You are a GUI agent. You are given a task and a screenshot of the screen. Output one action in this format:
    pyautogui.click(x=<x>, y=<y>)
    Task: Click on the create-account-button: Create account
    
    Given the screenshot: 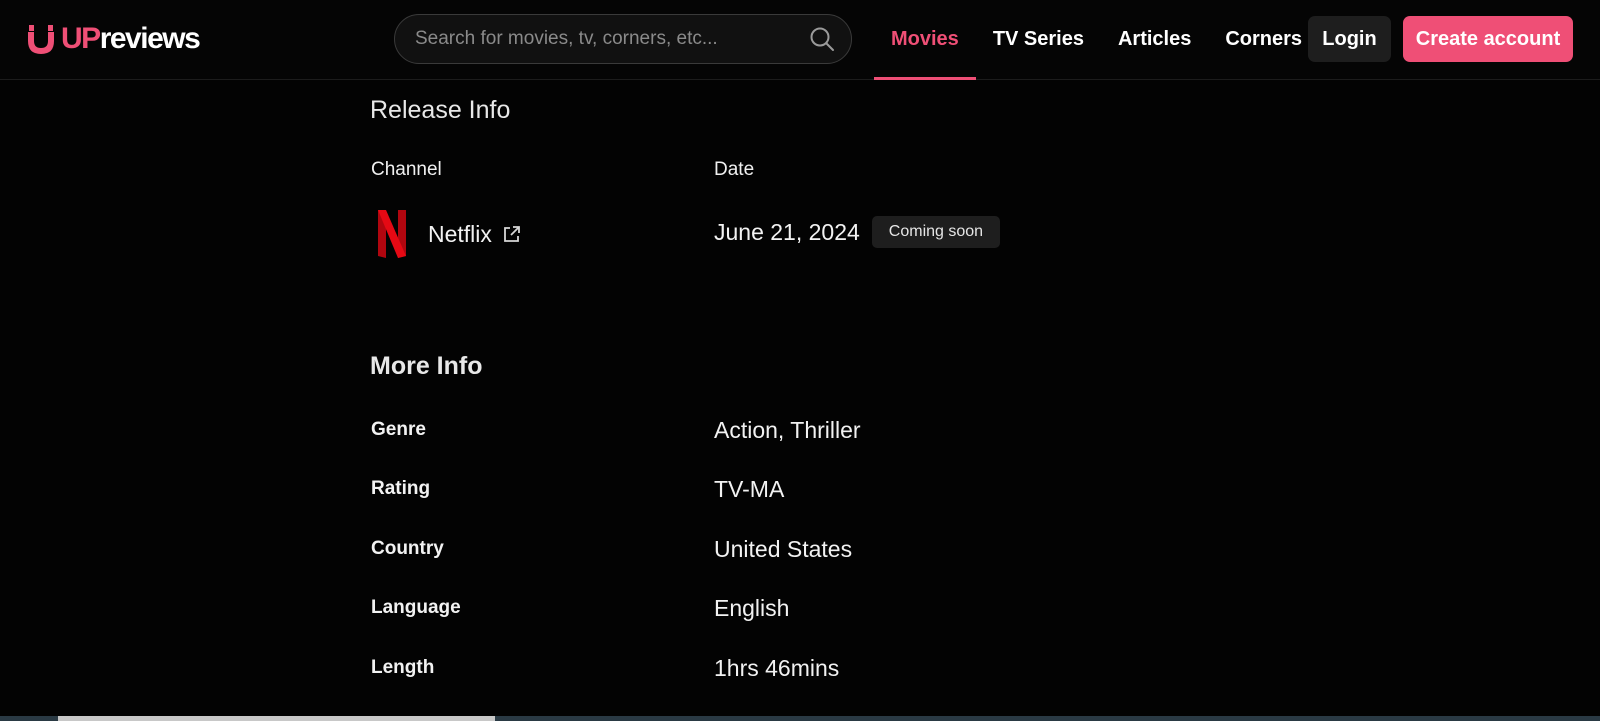 What is the action you would take?
    pyautogui.click(x=1488, y=39)
    